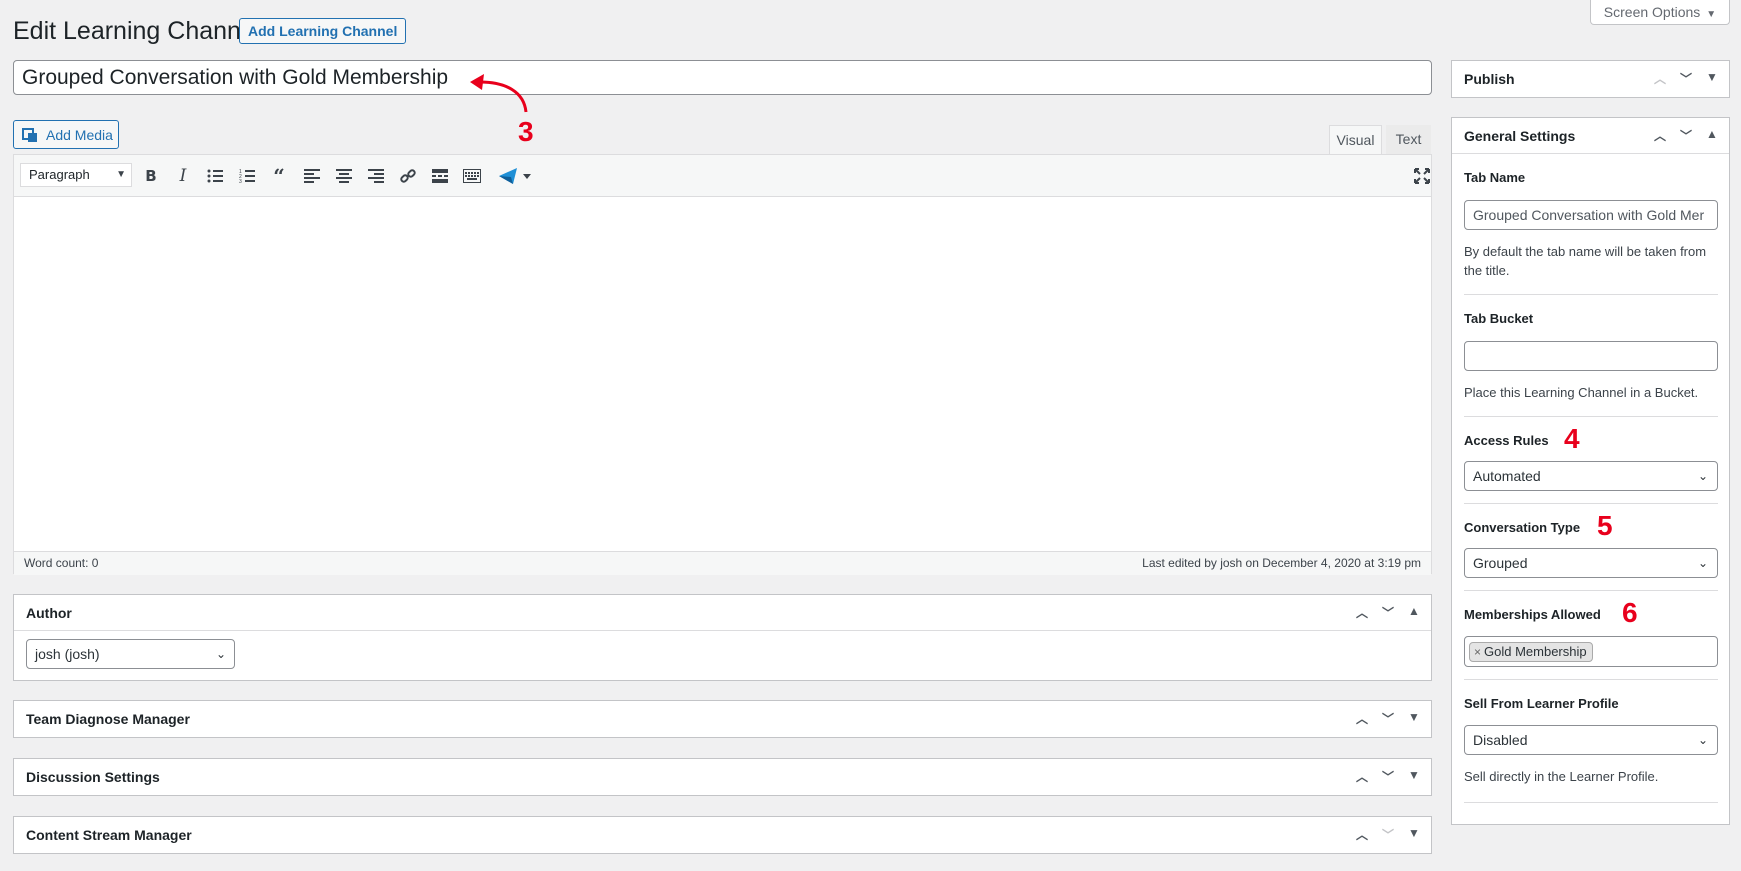  What do you see at coordinates (1408, 139) in the screenshot?
I see `tab-text: Text` at bounding box center [1408, 139].